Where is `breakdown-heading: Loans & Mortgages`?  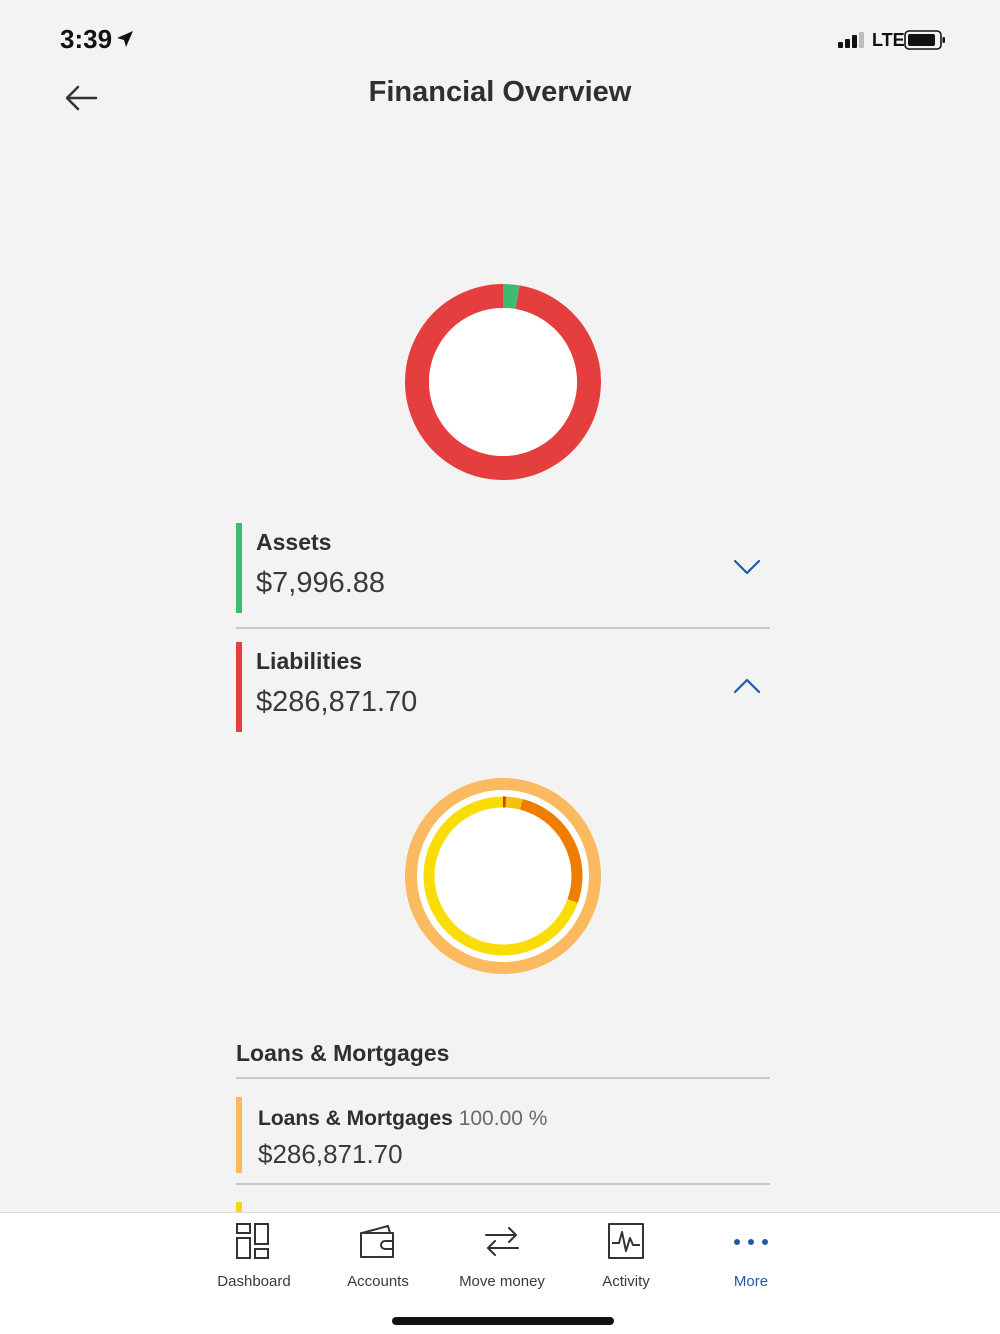 breakdown-heading: Loans & Mortgages is located at coordinates (343, 1053).